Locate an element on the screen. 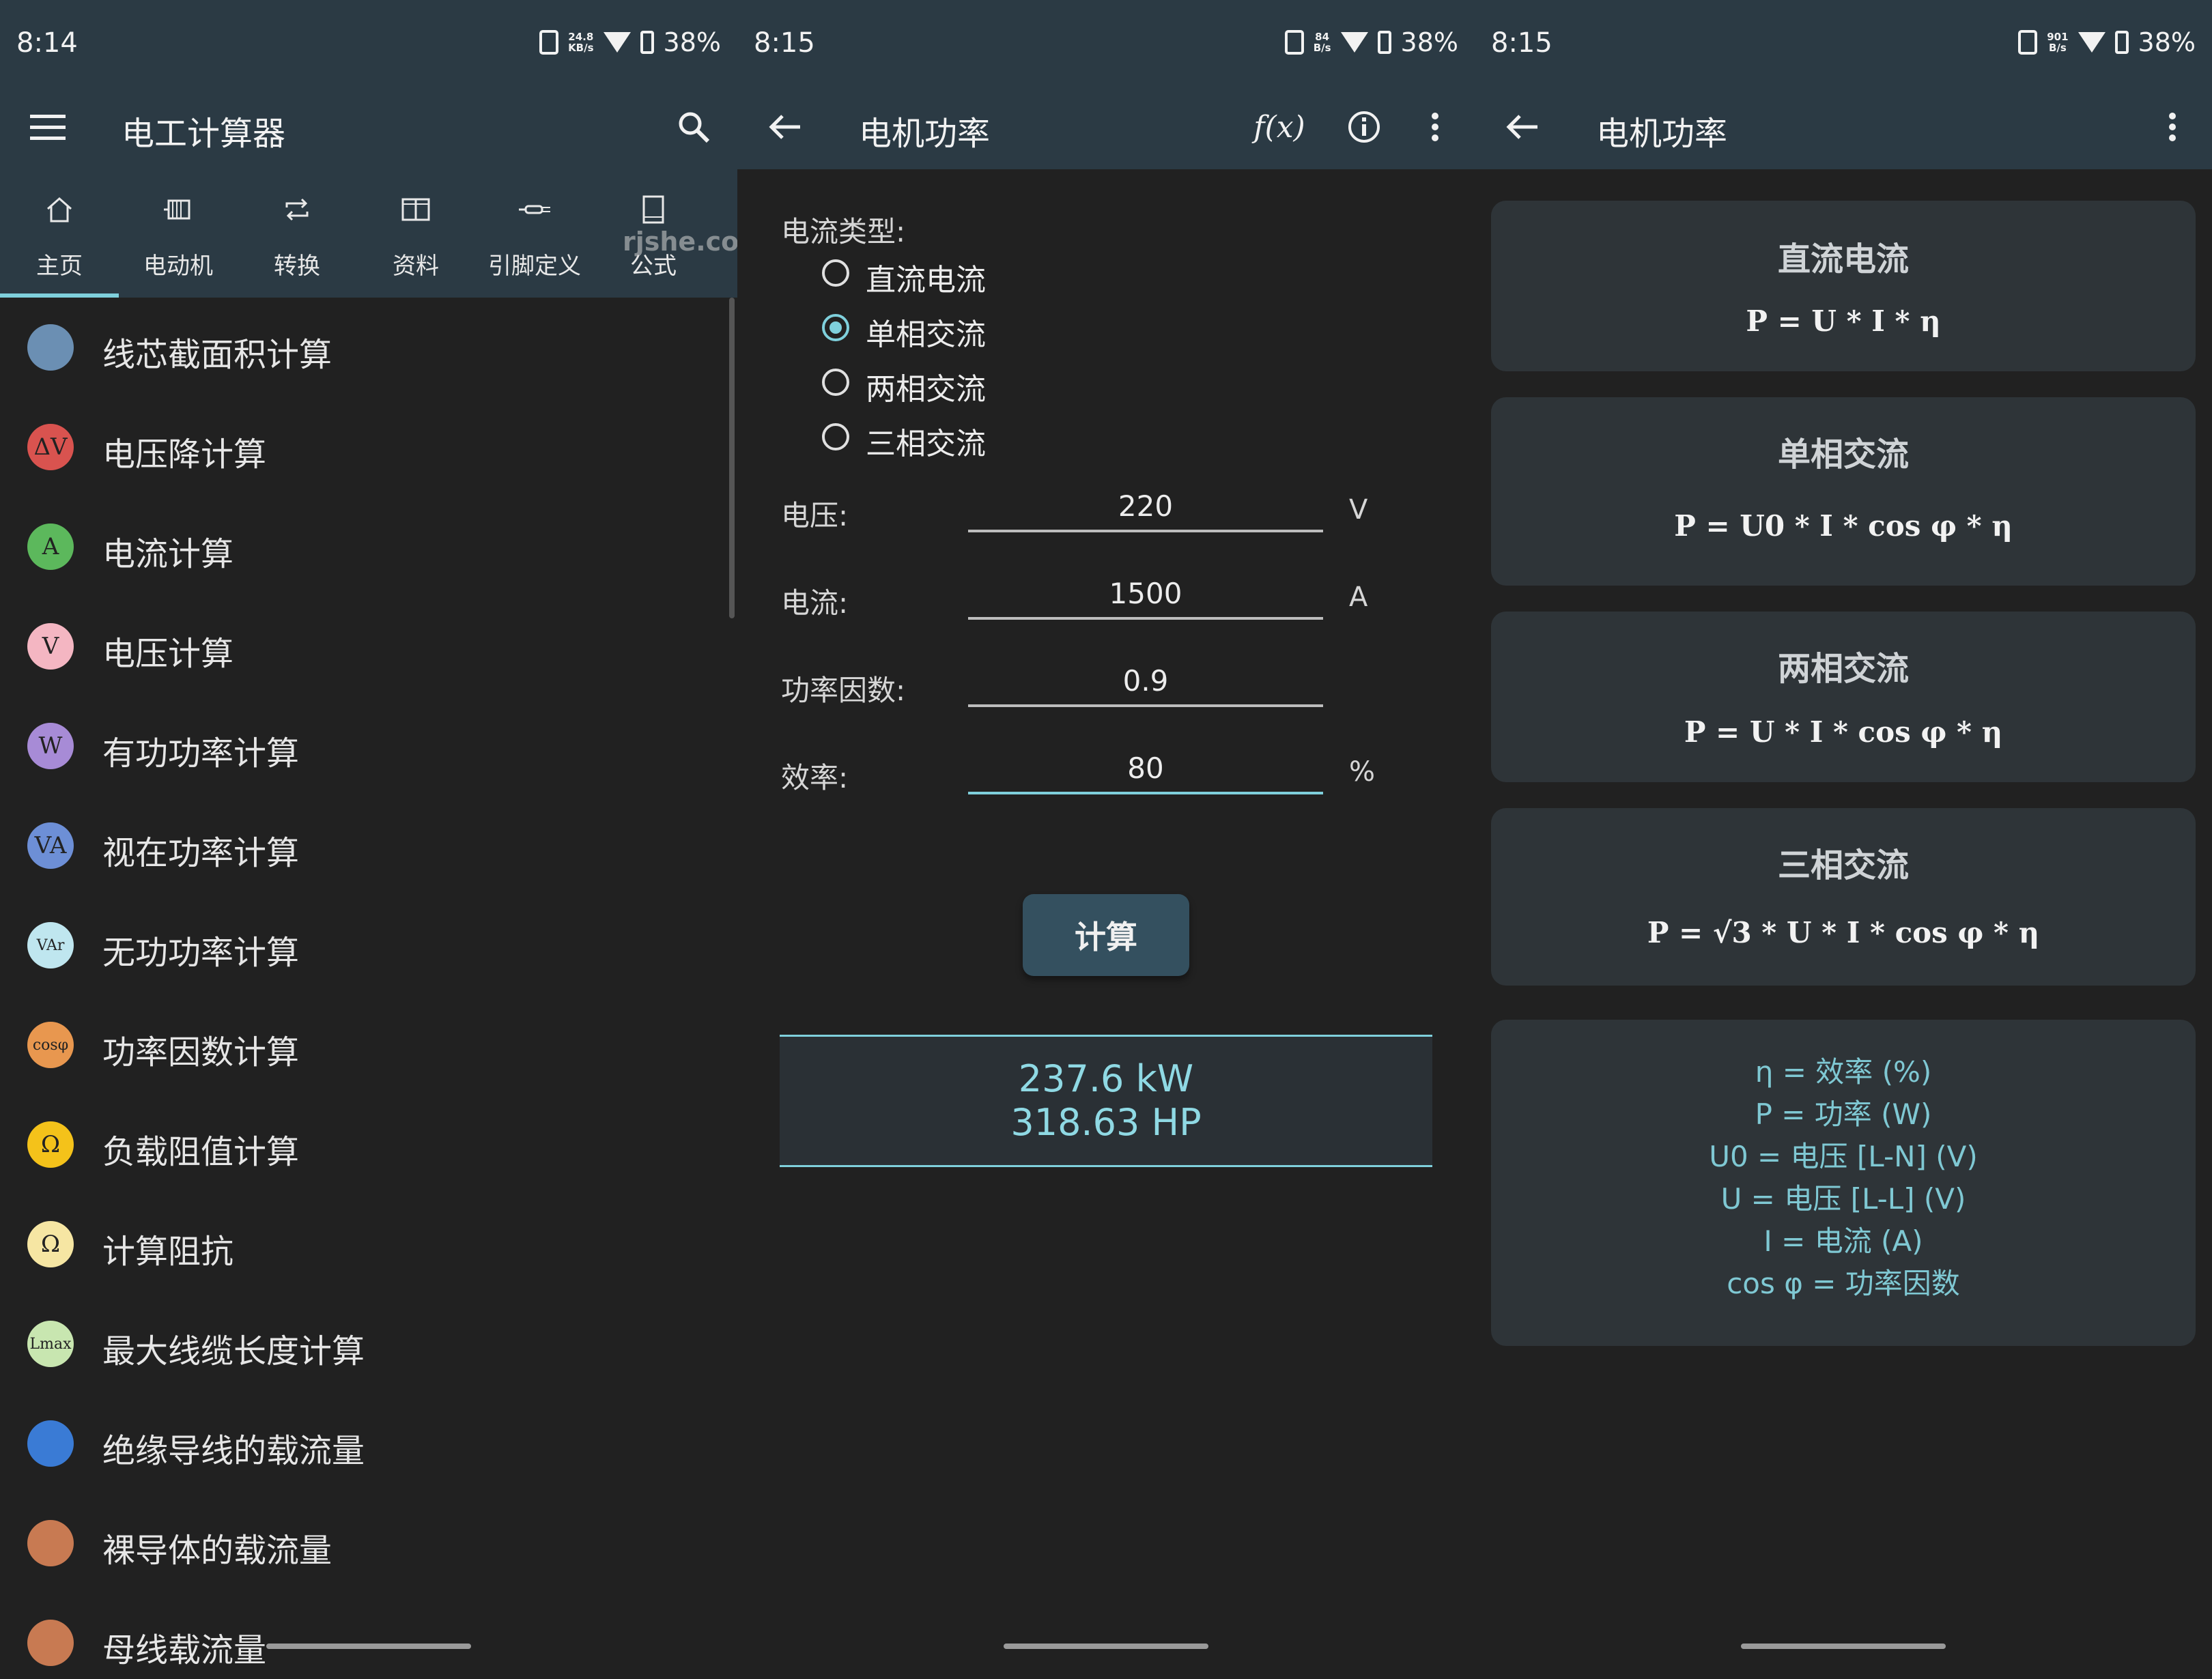 This screenshot has width=2212, height=1679. status-bar: 8:14 24.8 KB/s 38% is located at coordinates (368, 42).